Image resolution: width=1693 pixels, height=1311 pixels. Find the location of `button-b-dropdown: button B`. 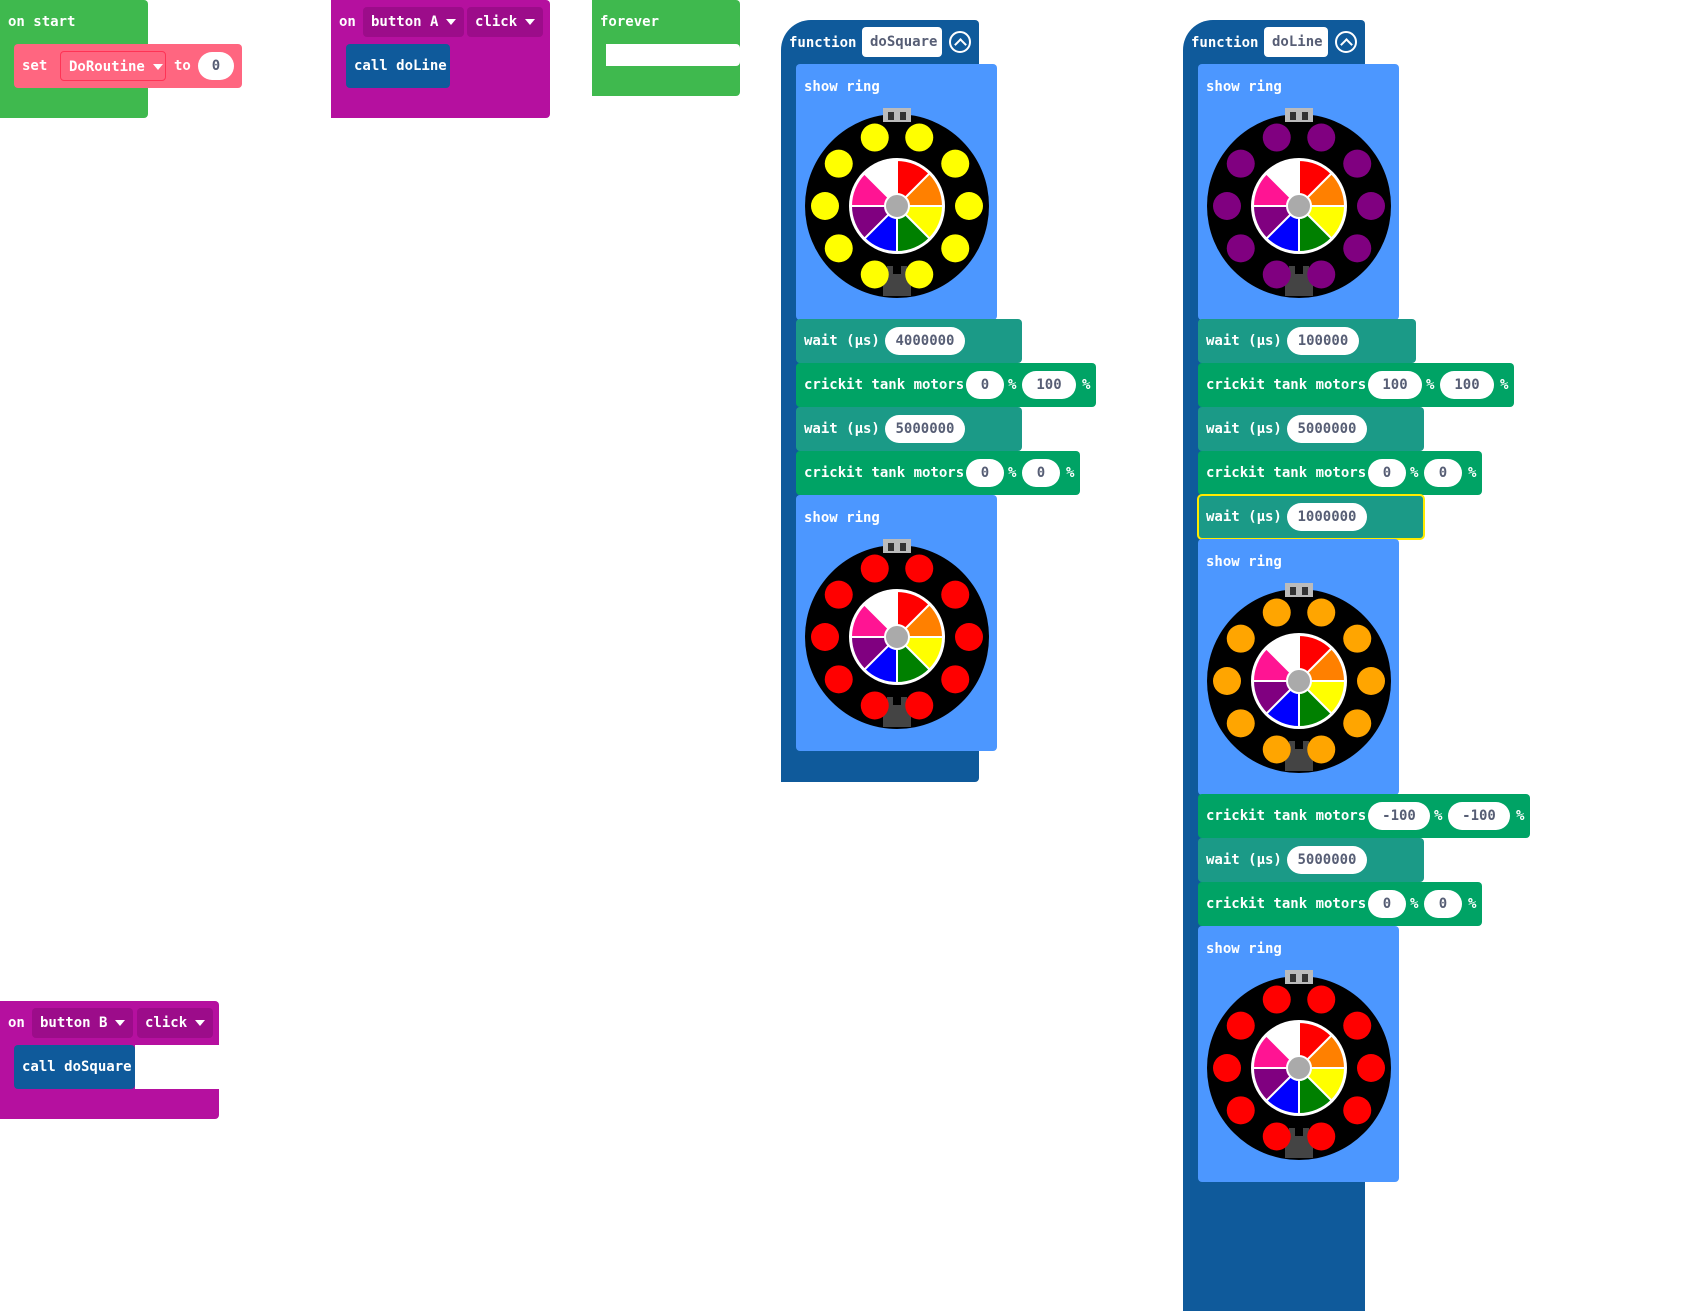

button-b-dropdown: button B is located at coordinates (83, 1023).